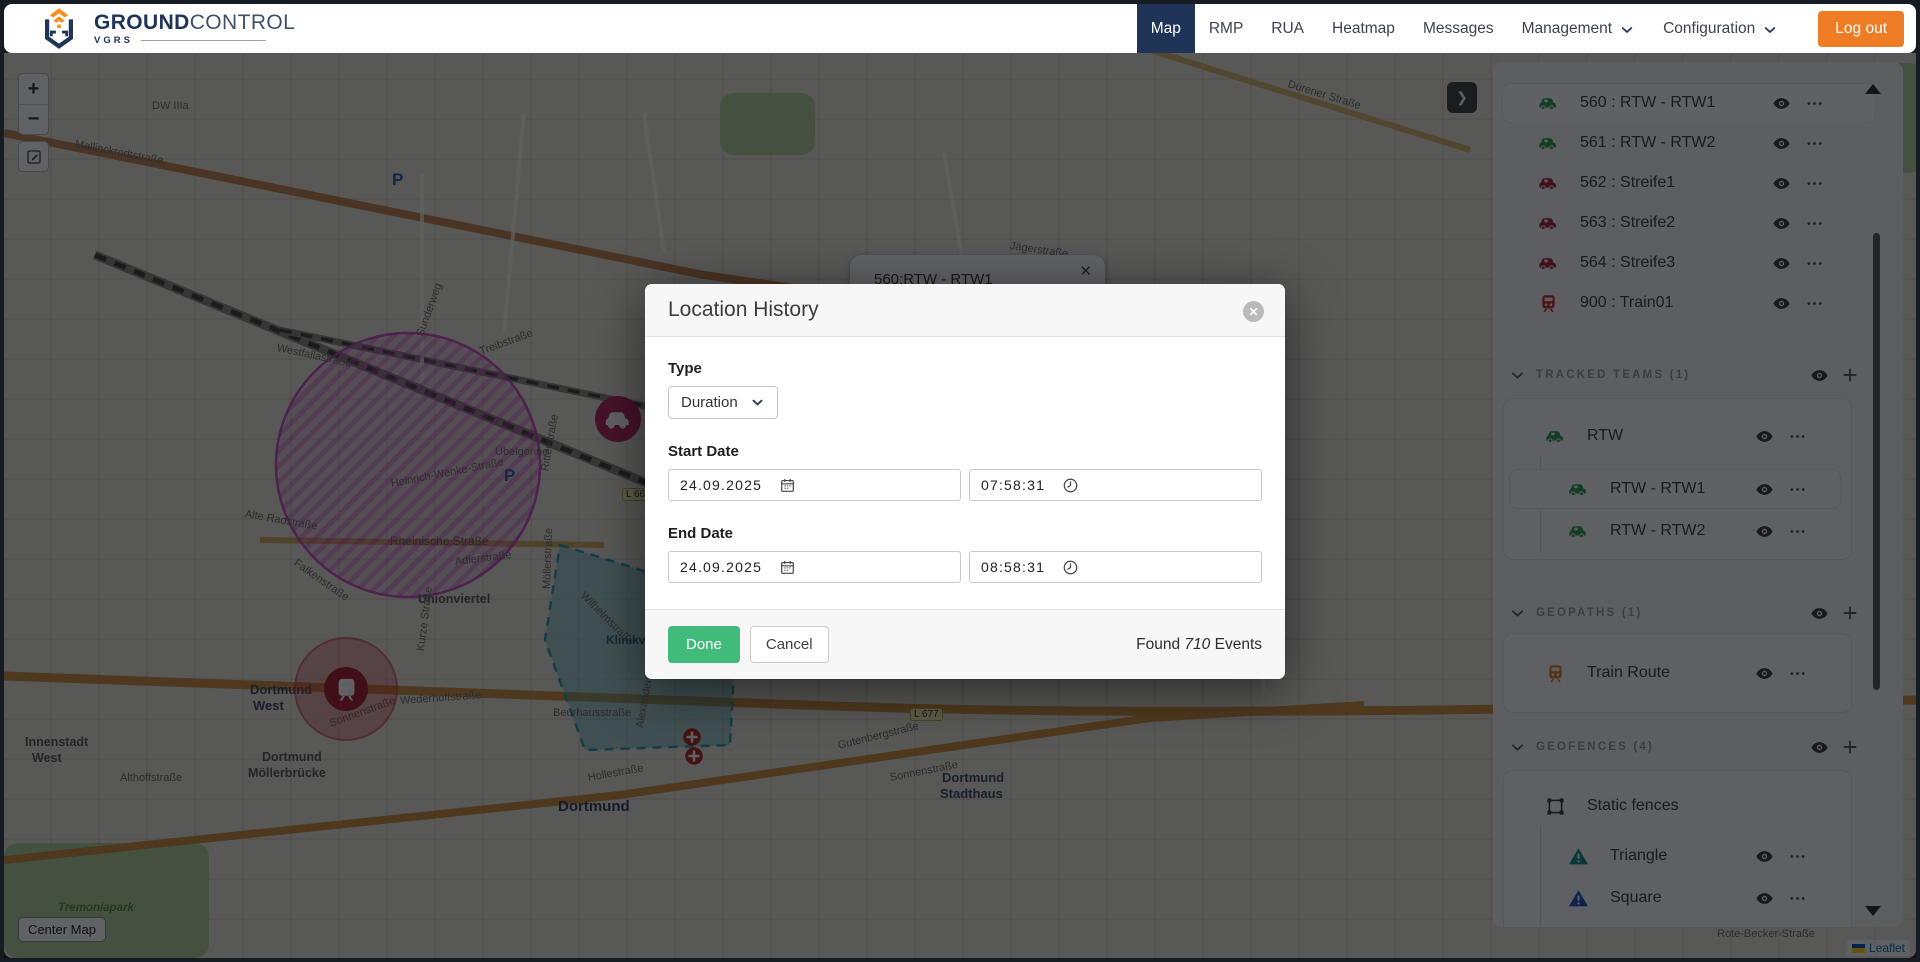  Describe the element at coordinates (814, 567) in the screenshot. I see `end-date-input: 24.09.2025` at that location.